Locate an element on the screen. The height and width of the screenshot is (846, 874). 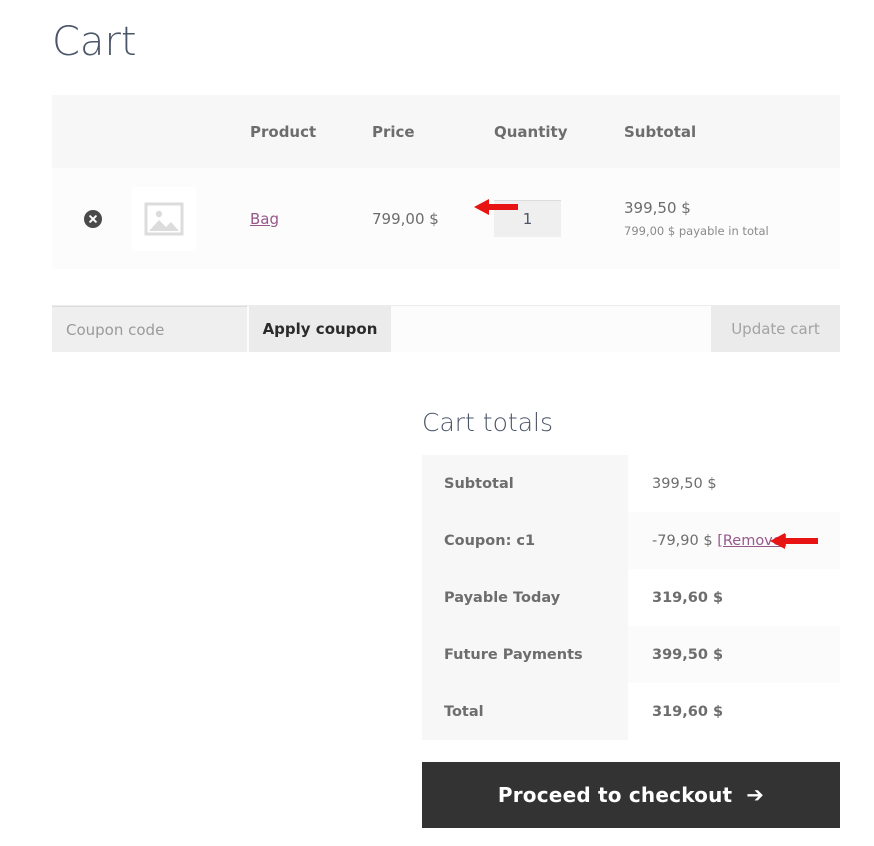
product-quantity-cell is located at coordinates (559, 218).